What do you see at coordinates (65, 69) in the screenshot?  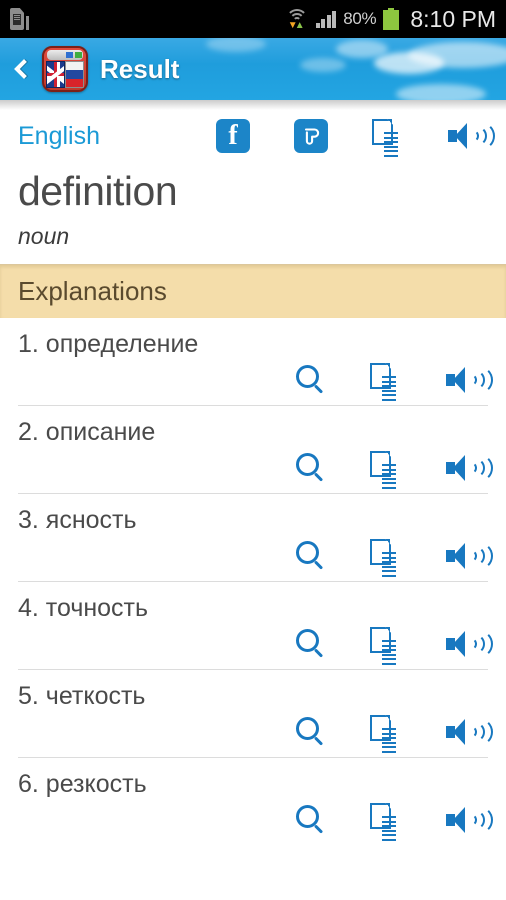 I see `dictionary-app-icon` at bounding box center [65, 69].